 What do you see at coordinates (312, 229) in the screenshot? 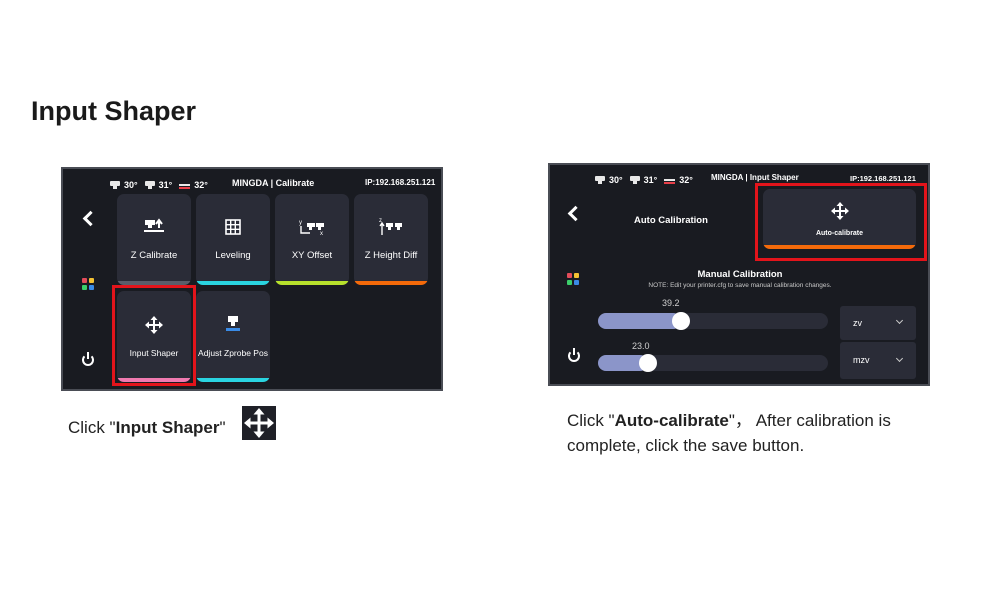
I see `xy-offset-icon: yx` at bounding box center [312, 229].